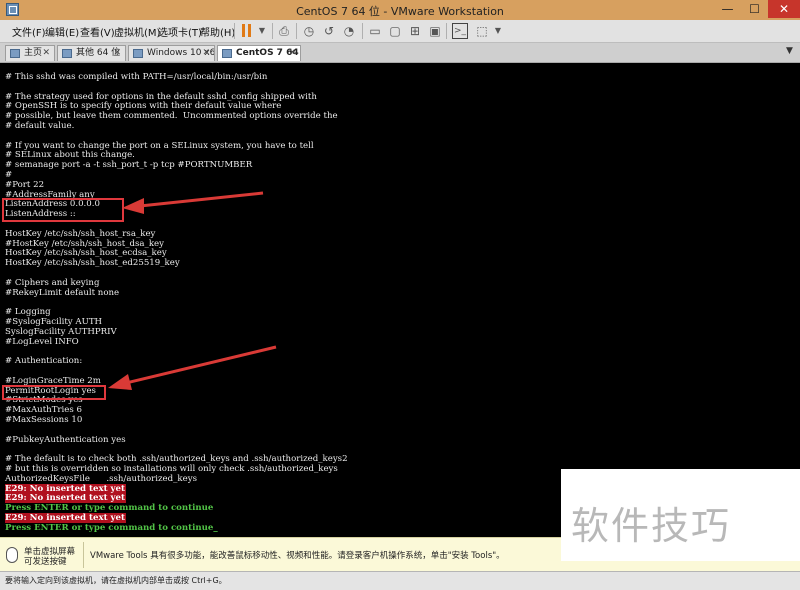 The height and width of the screenshot is (590, 800). What do you see at coordinates (83, 555) in the screenshot?
I see `divider` at bounding box center [83, 555].